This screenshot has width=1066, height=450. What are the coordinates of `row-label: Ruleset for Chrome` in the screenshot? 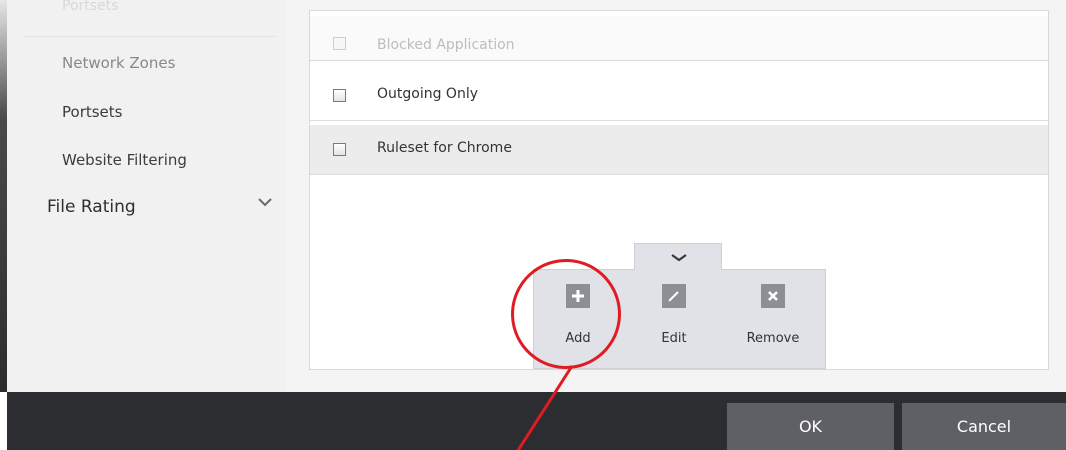 It's located at (444, 148).